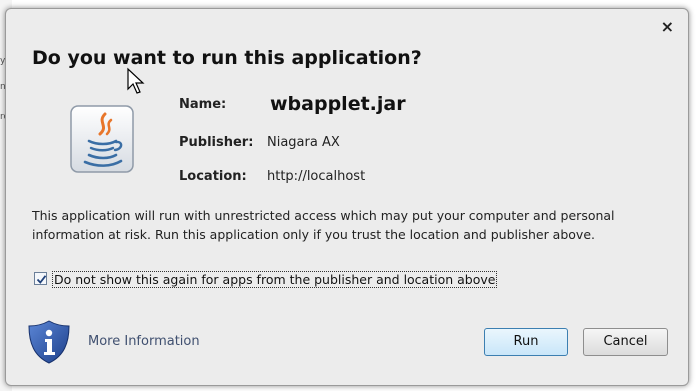 The height and width of the screenshot is (391, 699). I want to click on do-not-show-again-checkbox, so click(40, 278).